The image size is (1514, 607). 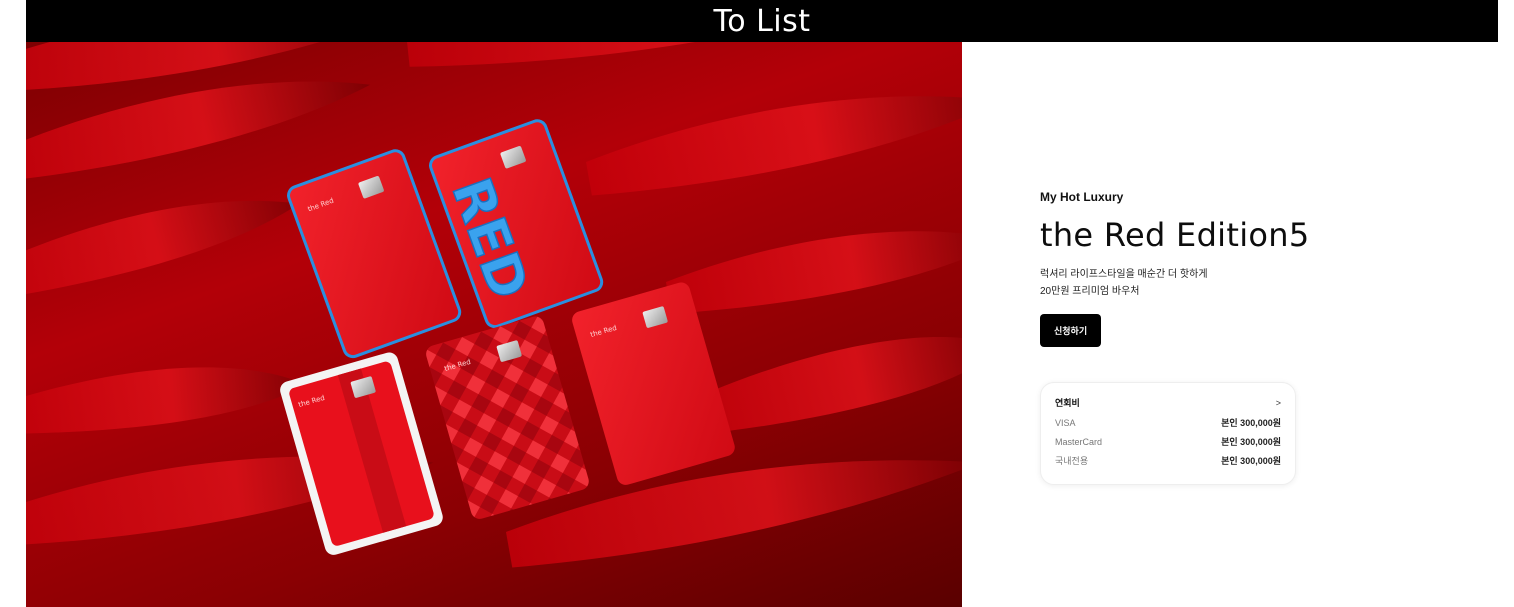 I want to click on fee-row-visa: VISA 본인 300,000원, so click(x=1168, y=422).